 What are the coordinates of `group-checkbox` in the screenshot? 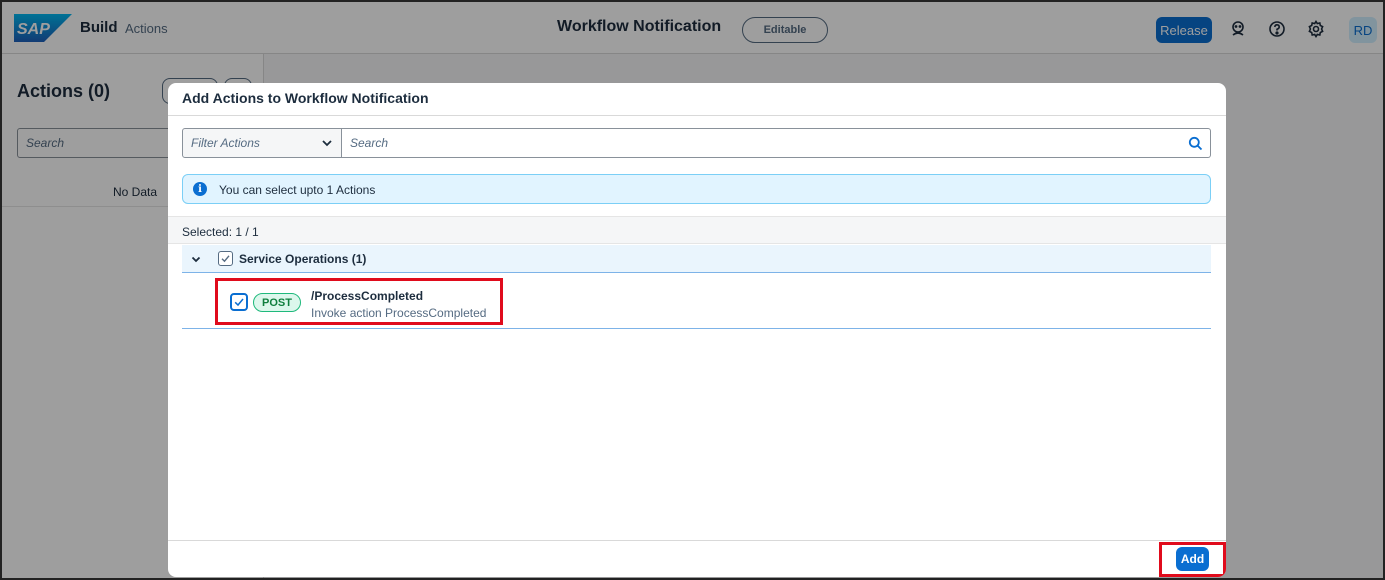 It's located at (225, 258).